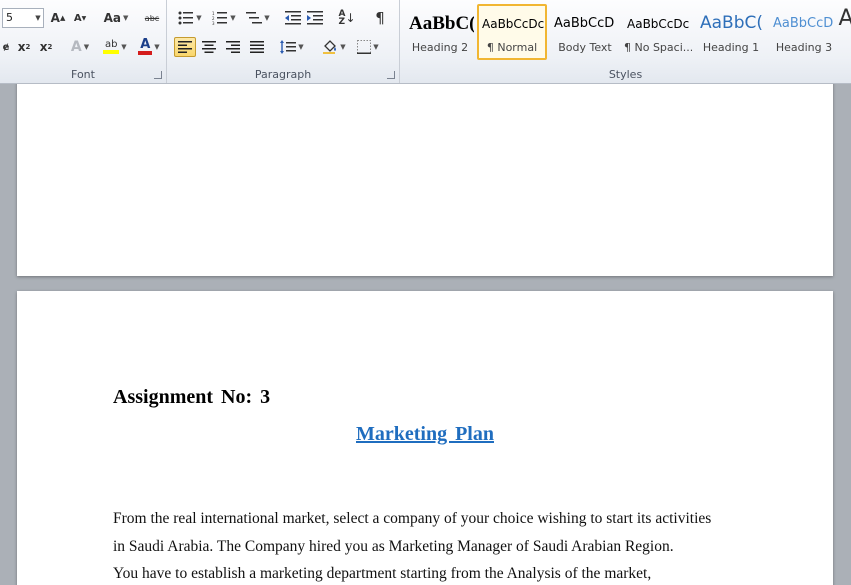  Describe the element at coordinates (585, 32) in the screenshot. I see `style-body-text: AaBbCcD Body Text` at that location.